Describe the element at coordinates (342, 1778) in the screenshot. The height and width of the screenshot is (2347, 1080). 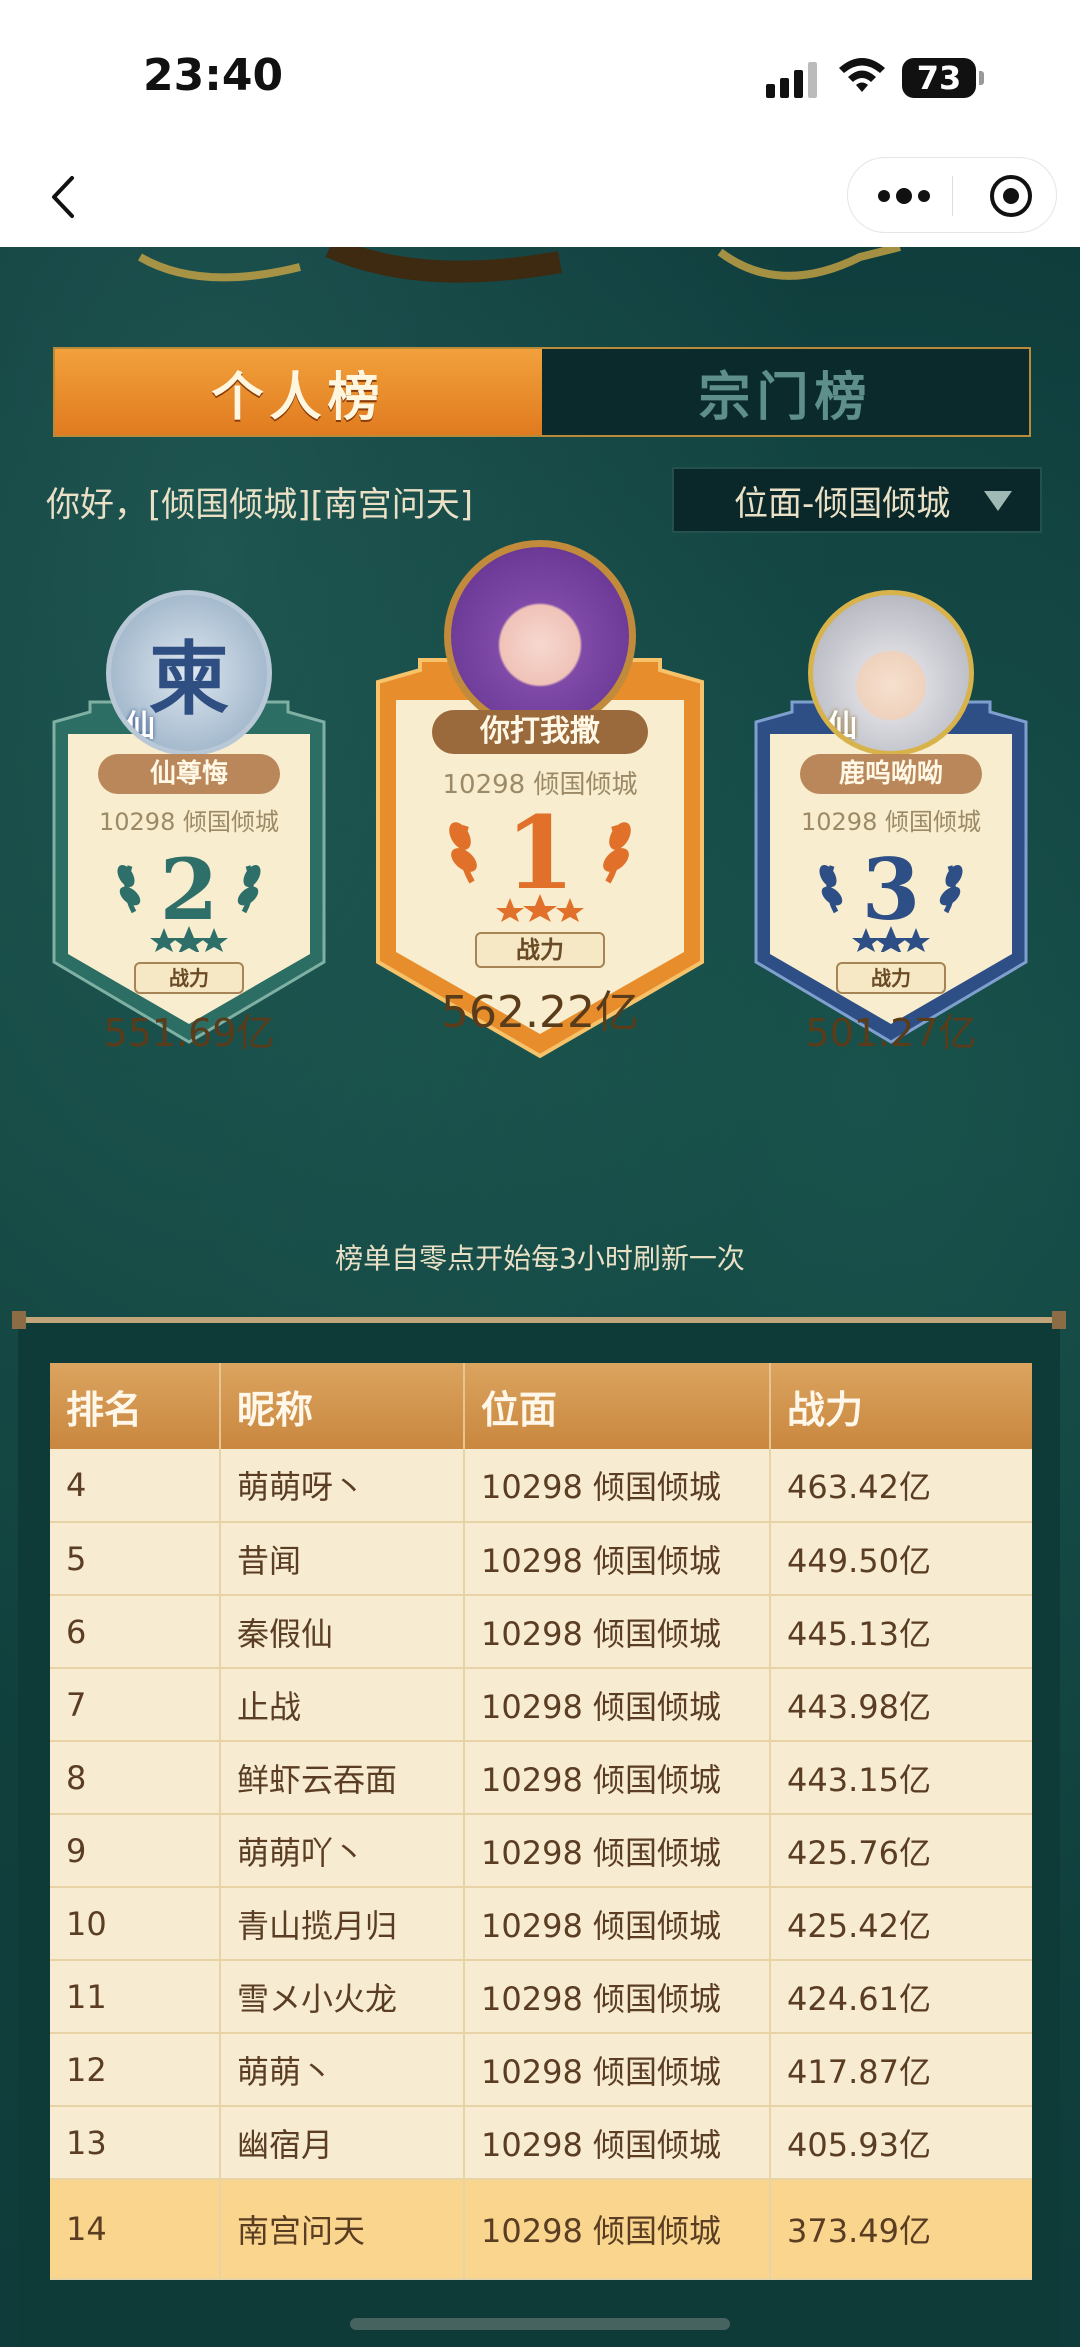
I see `cell-nickname: 鲜虾云吞面` at that location.